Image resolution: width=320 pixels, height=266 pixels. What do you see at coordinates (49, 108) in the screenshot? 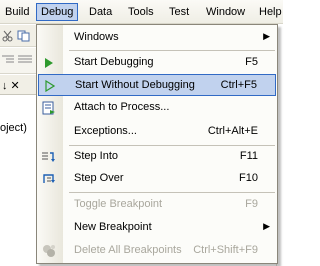
I see `attach-process-icon` at bounding box center [49, 108].